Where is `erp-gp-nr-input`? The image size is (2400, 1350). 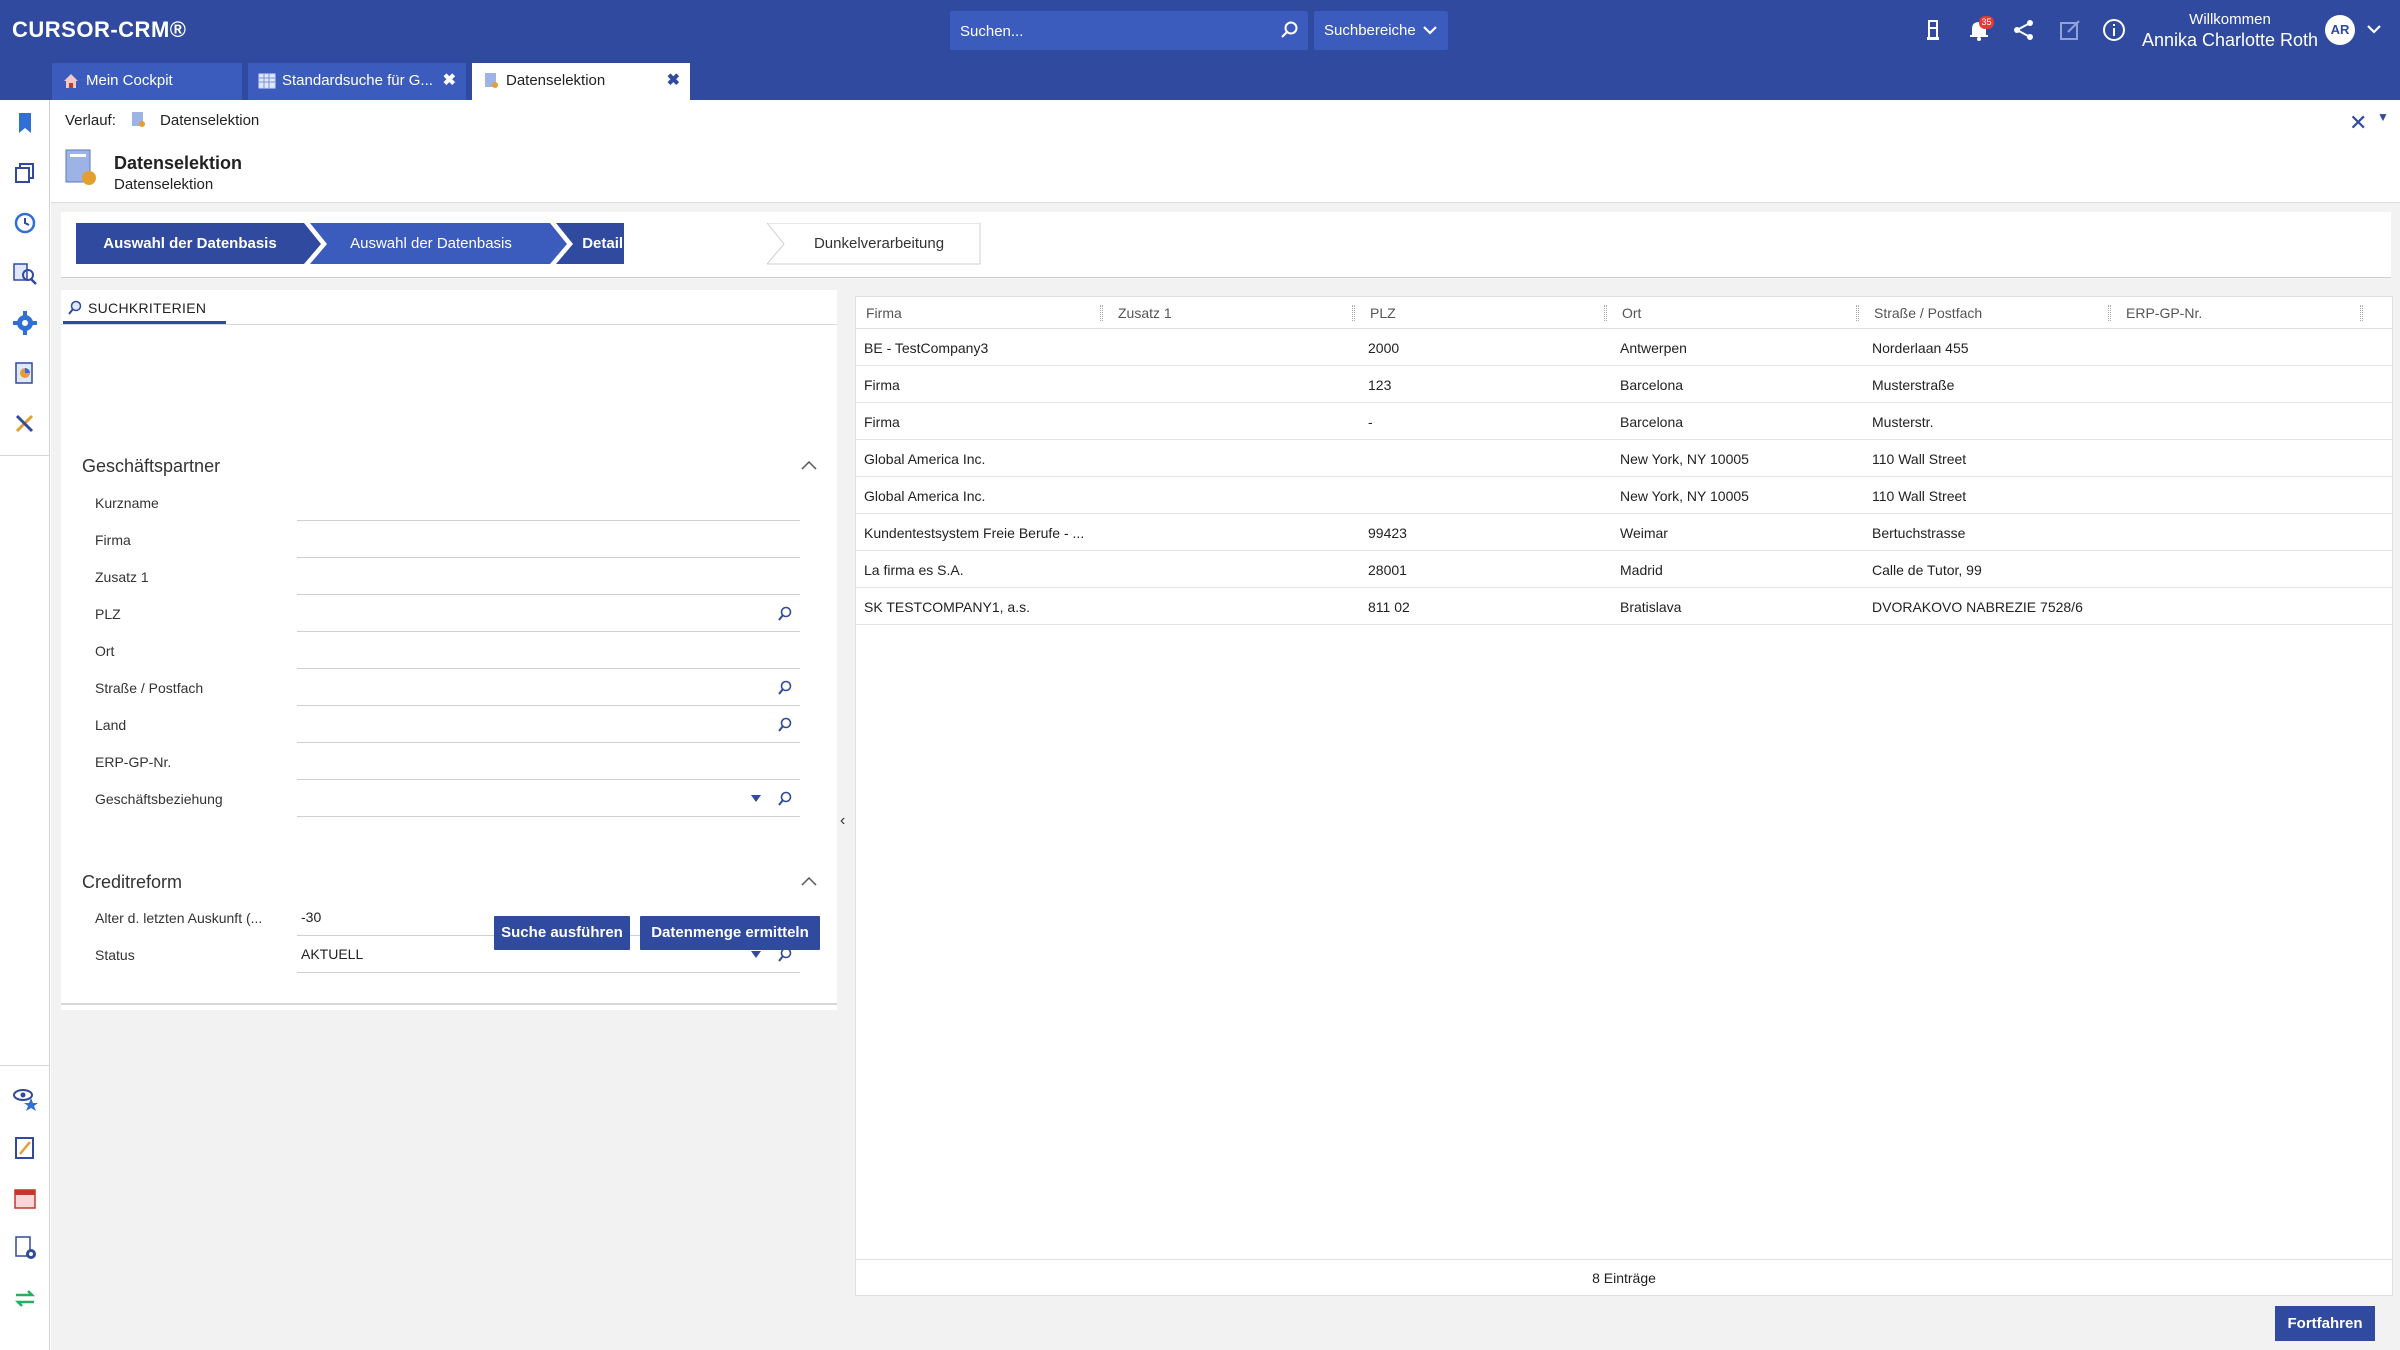
erp-gp-nr-input is located at coordinates (548, 761).